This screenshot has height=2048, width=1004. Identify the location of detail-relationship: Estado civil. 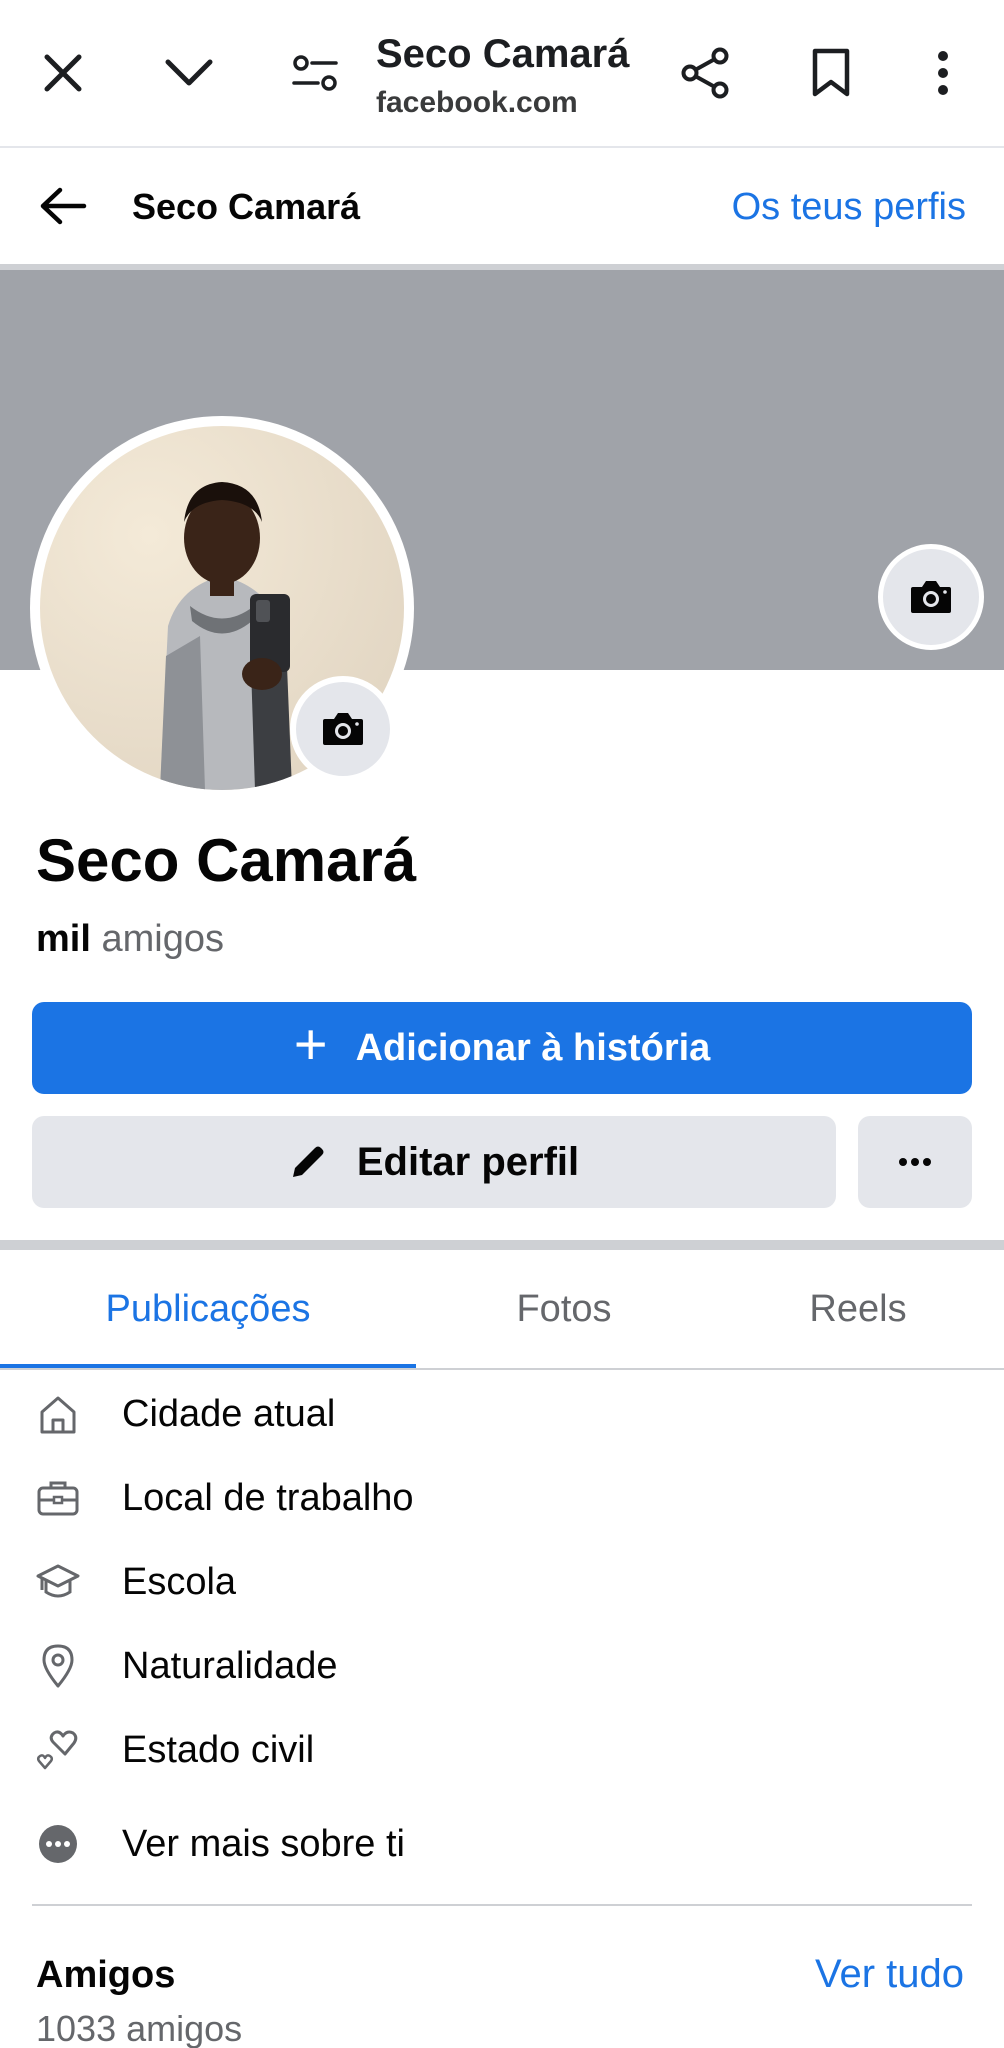
(502, 1750).